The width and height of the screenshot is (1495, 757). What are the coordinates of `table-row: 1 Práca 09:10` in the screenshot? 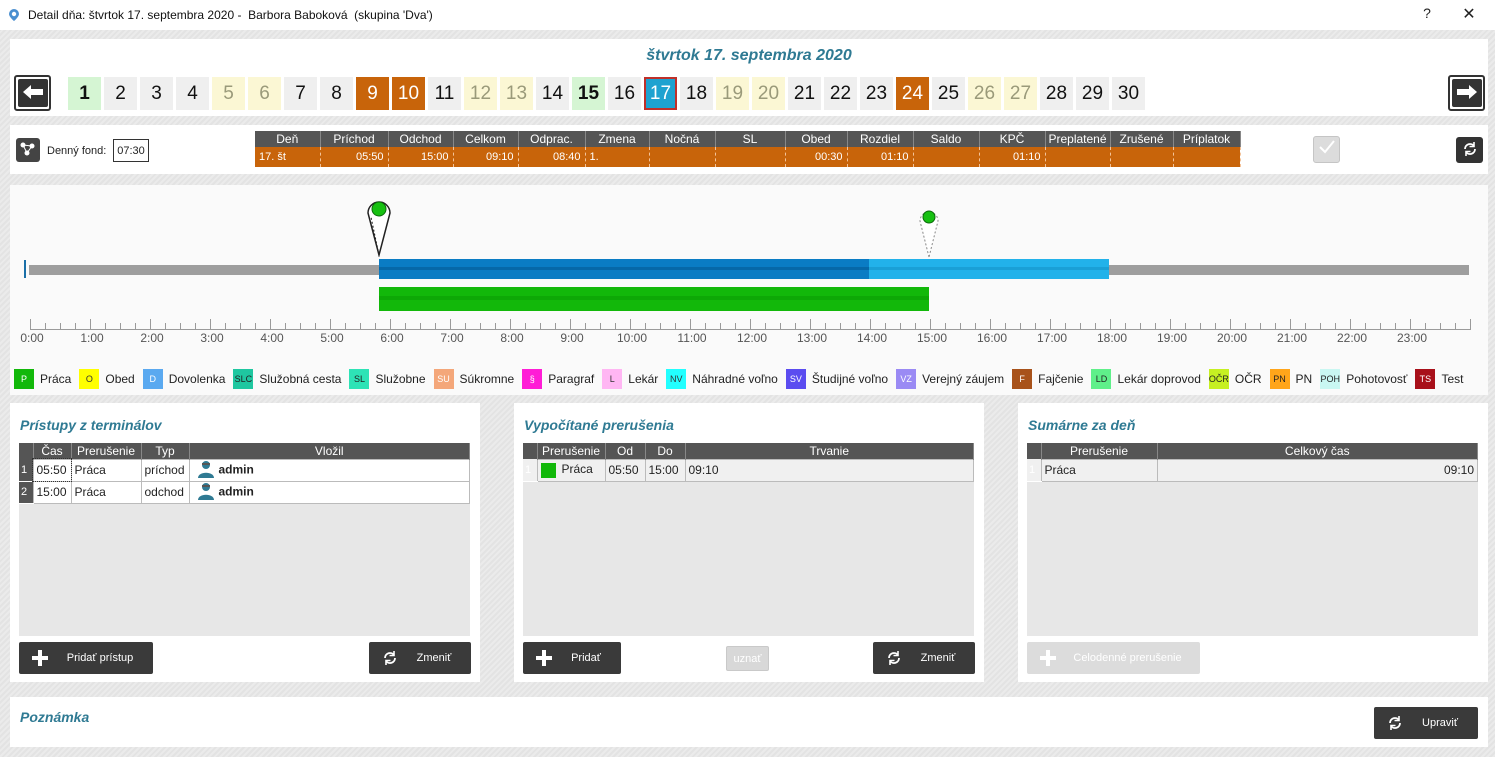 It's located at (1252, 470).